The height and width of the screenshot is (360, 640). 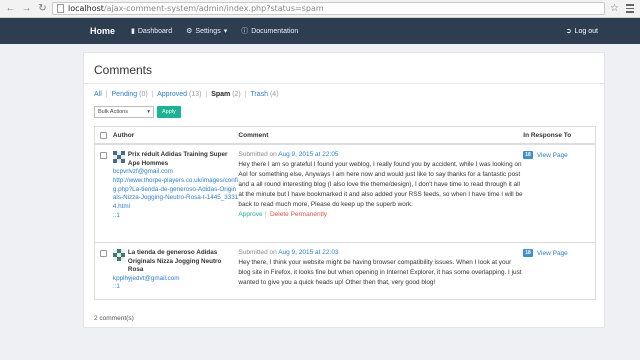 What do you see at coordinates (568, 31) in the screenshot?
I see `logout-icon: ➲` at bounding box center [568, 31].